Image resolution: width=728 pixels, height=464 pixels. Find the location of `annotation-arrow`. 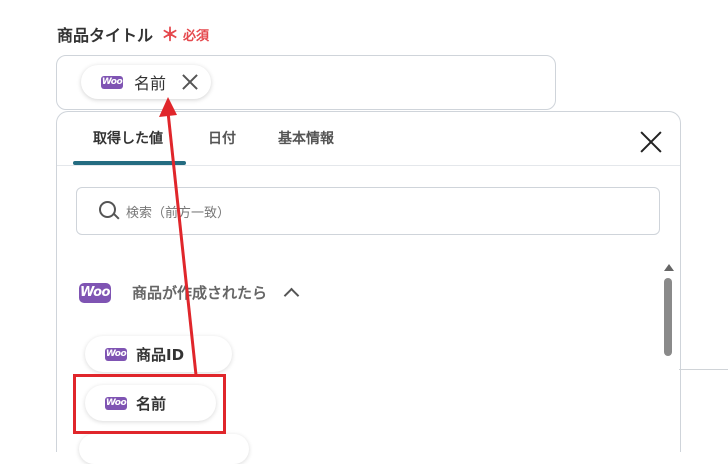

annotation-arrow is located at coordinates (178, 236).